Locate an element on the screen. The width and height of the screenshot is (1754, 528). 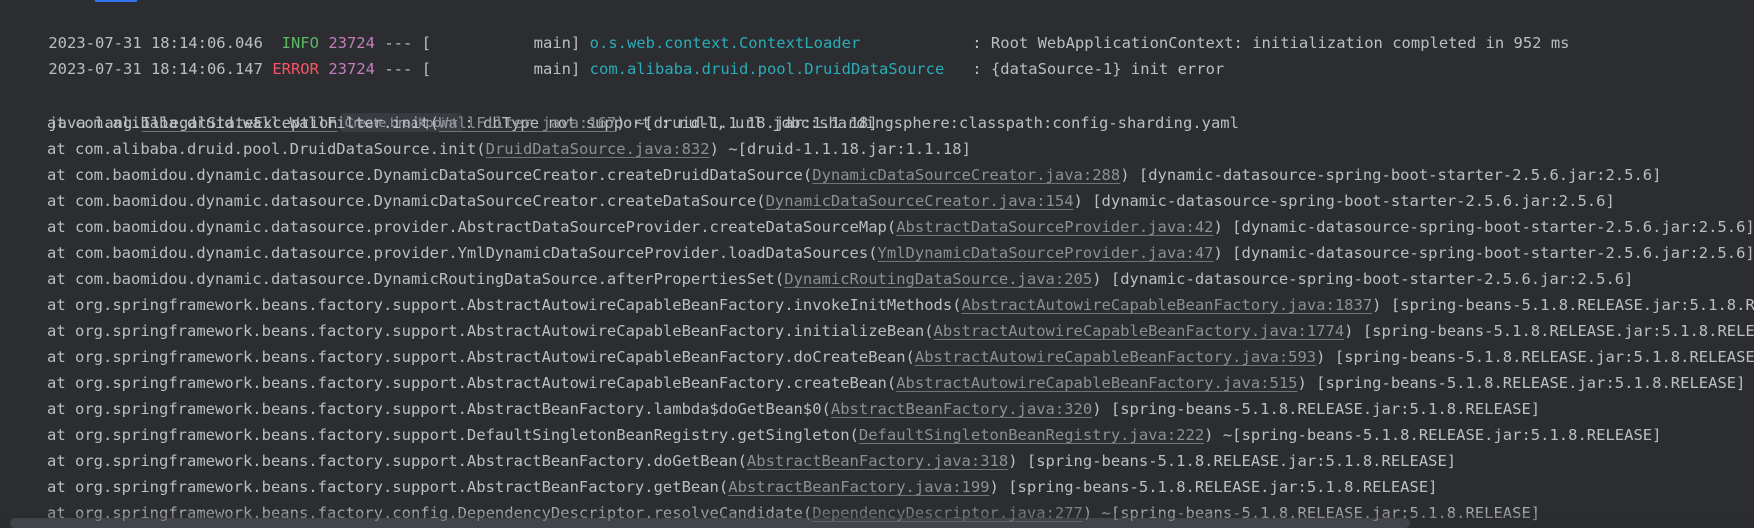
active-tab-indicator is located at coordinates (116, 1).